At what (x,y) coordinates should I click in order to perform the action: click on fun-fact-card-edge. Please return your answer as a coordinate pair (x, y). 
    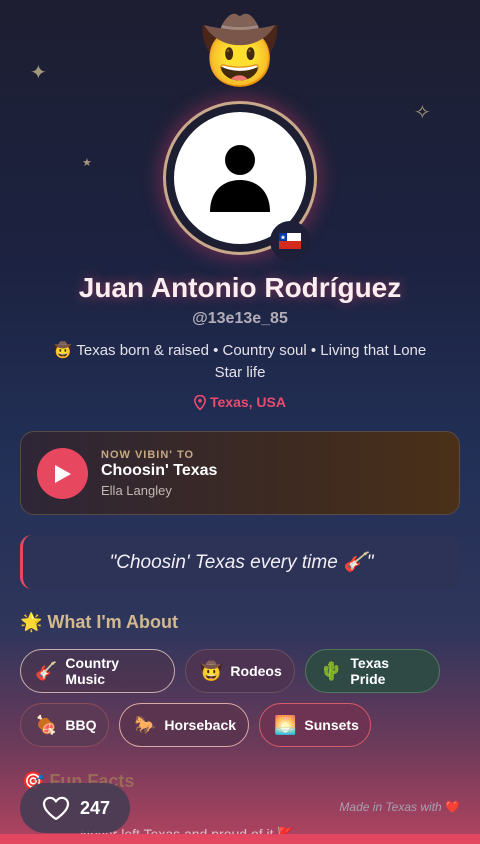
    Looking at the image, I should click on (240, 839).